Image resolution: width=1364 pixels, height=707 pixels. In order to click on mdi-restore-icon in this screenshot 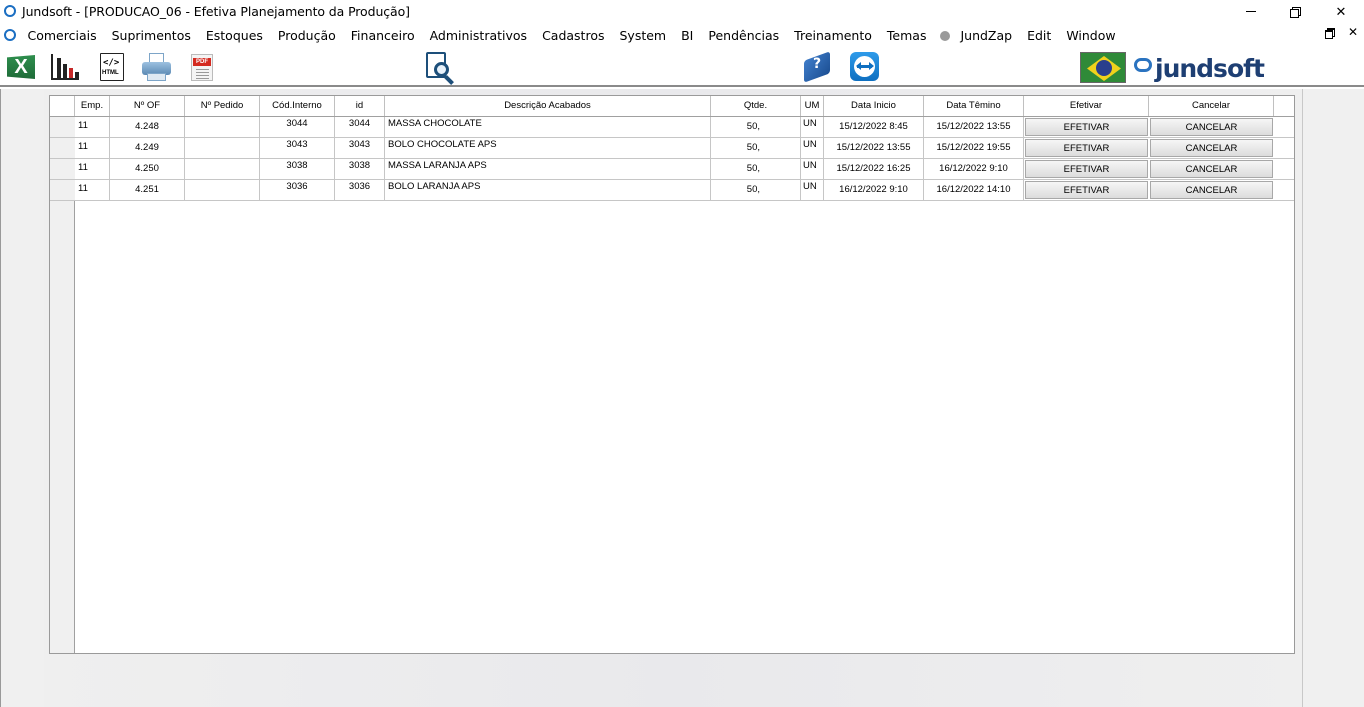, I will do `click(1329, 33)`.